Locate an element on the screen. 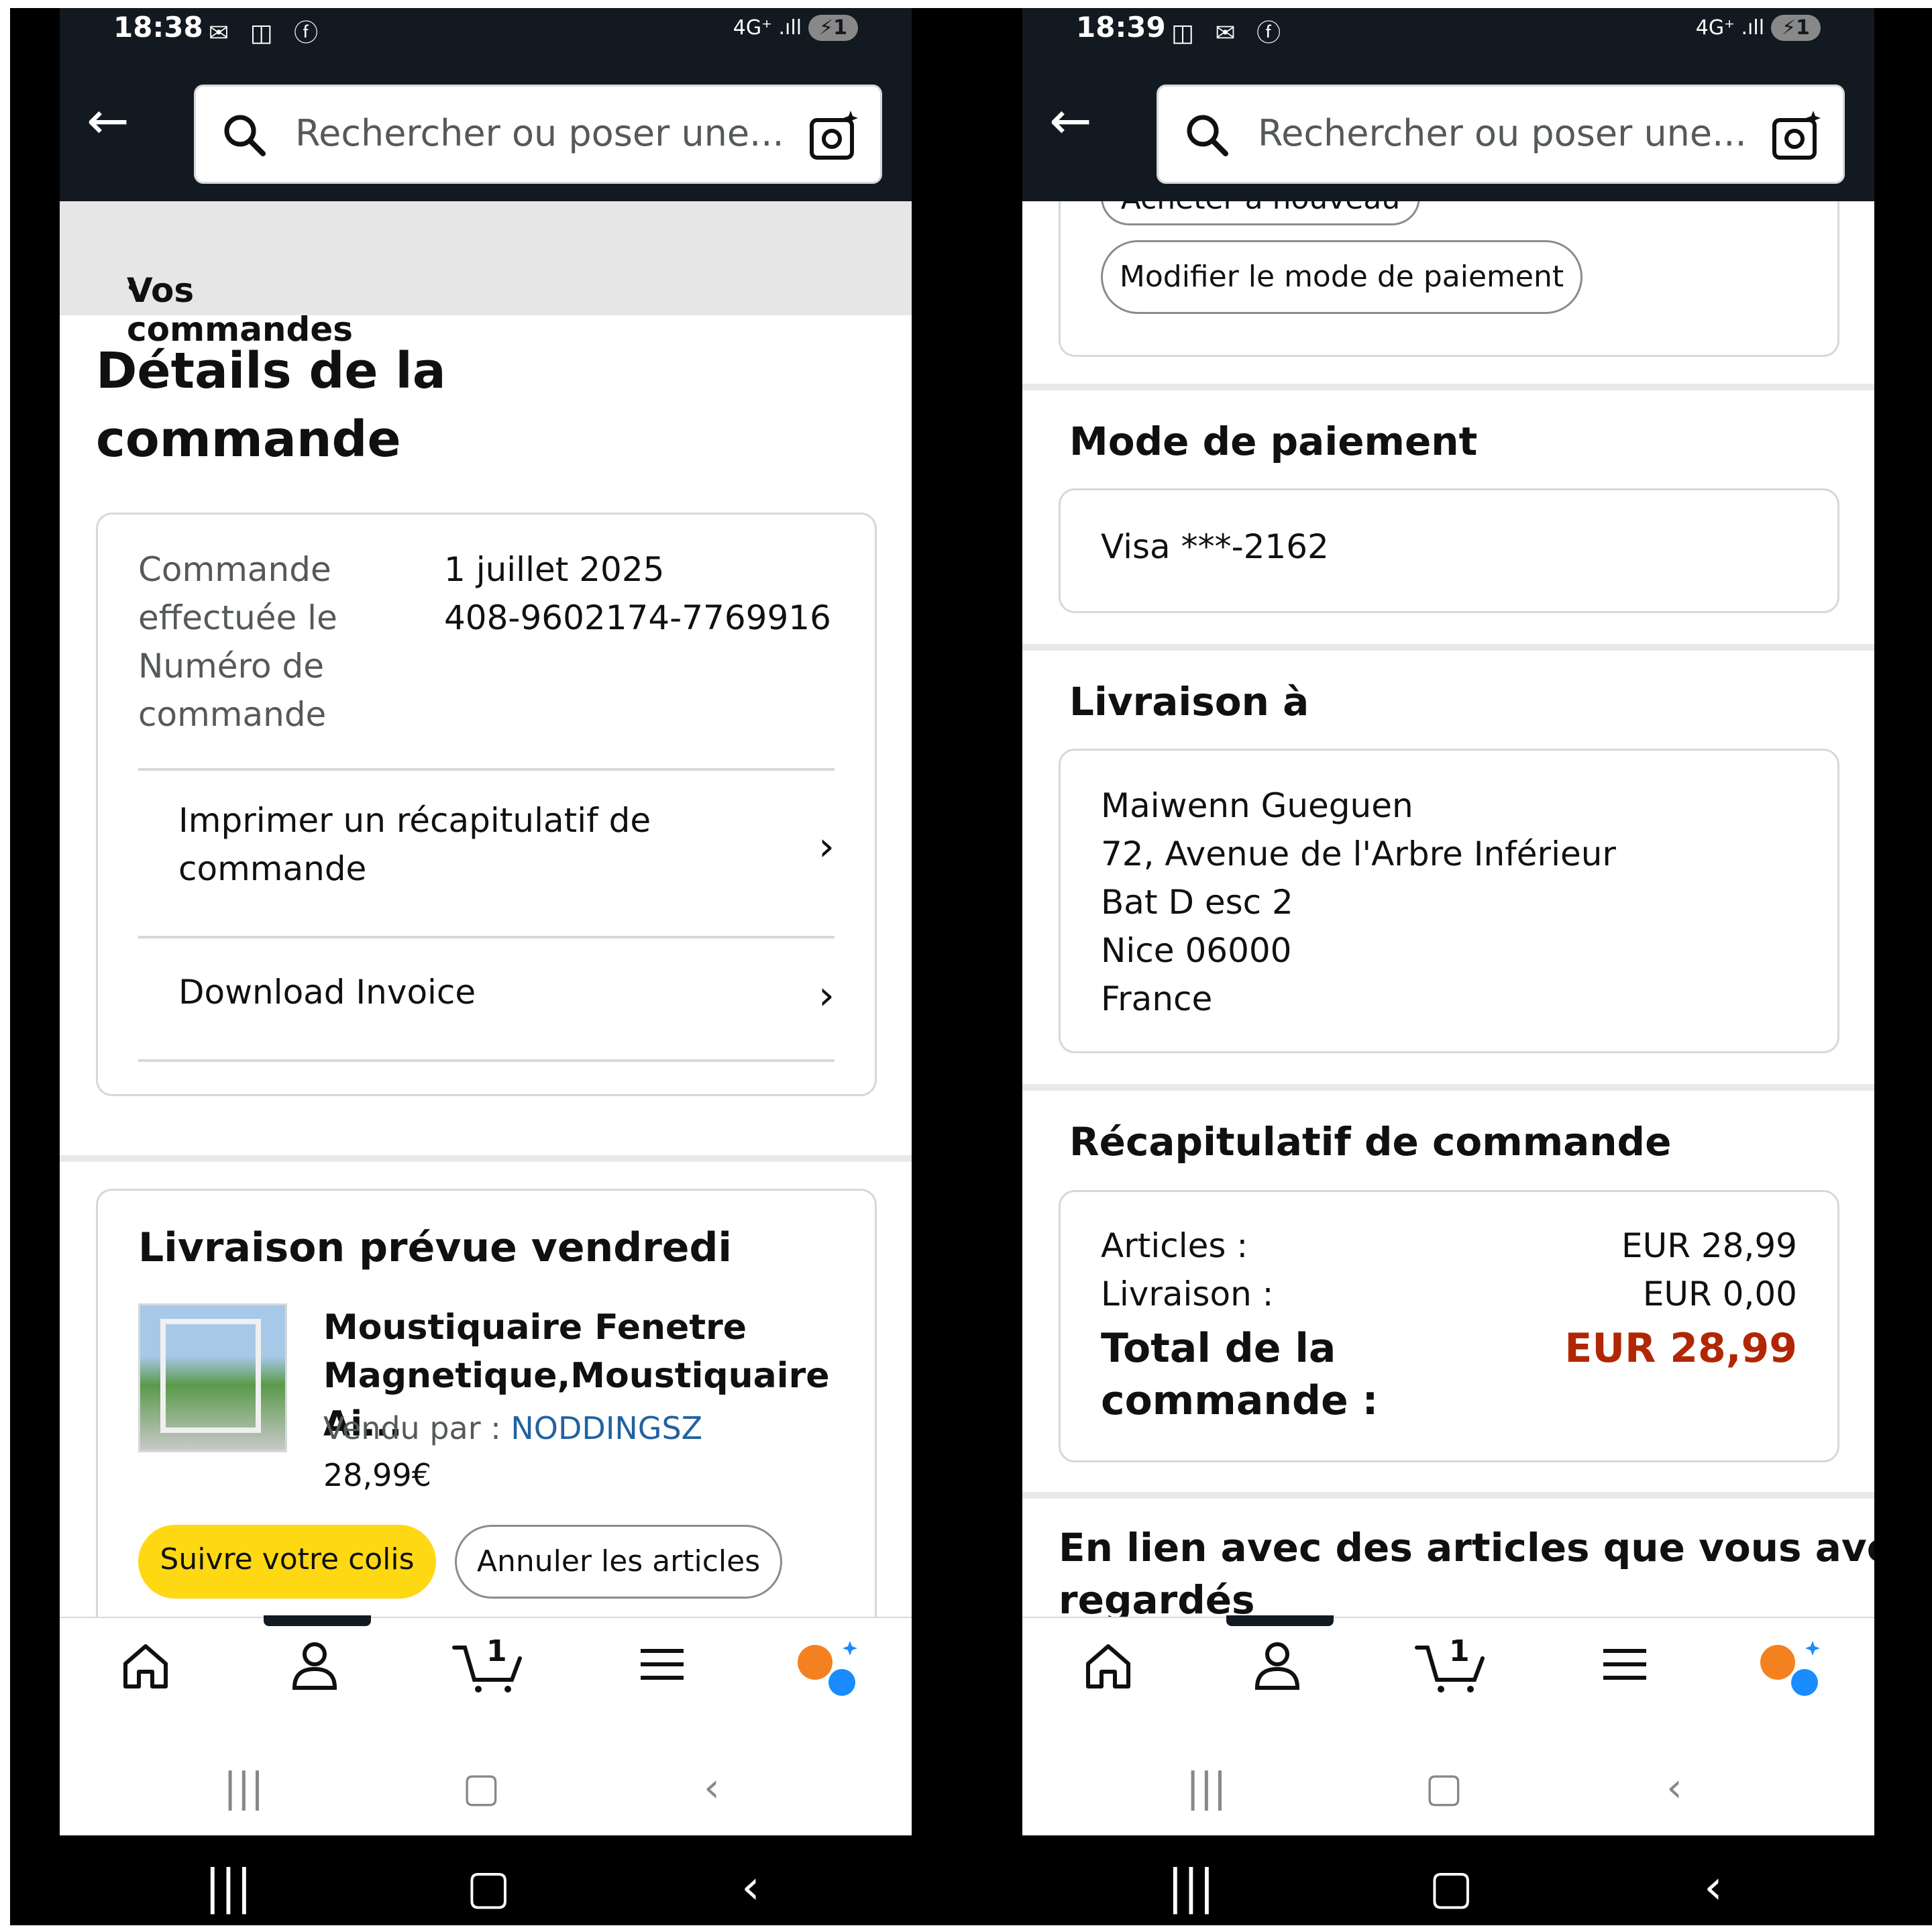  download-invoice-link: Download Invoice is located at coordinates (506, 992).